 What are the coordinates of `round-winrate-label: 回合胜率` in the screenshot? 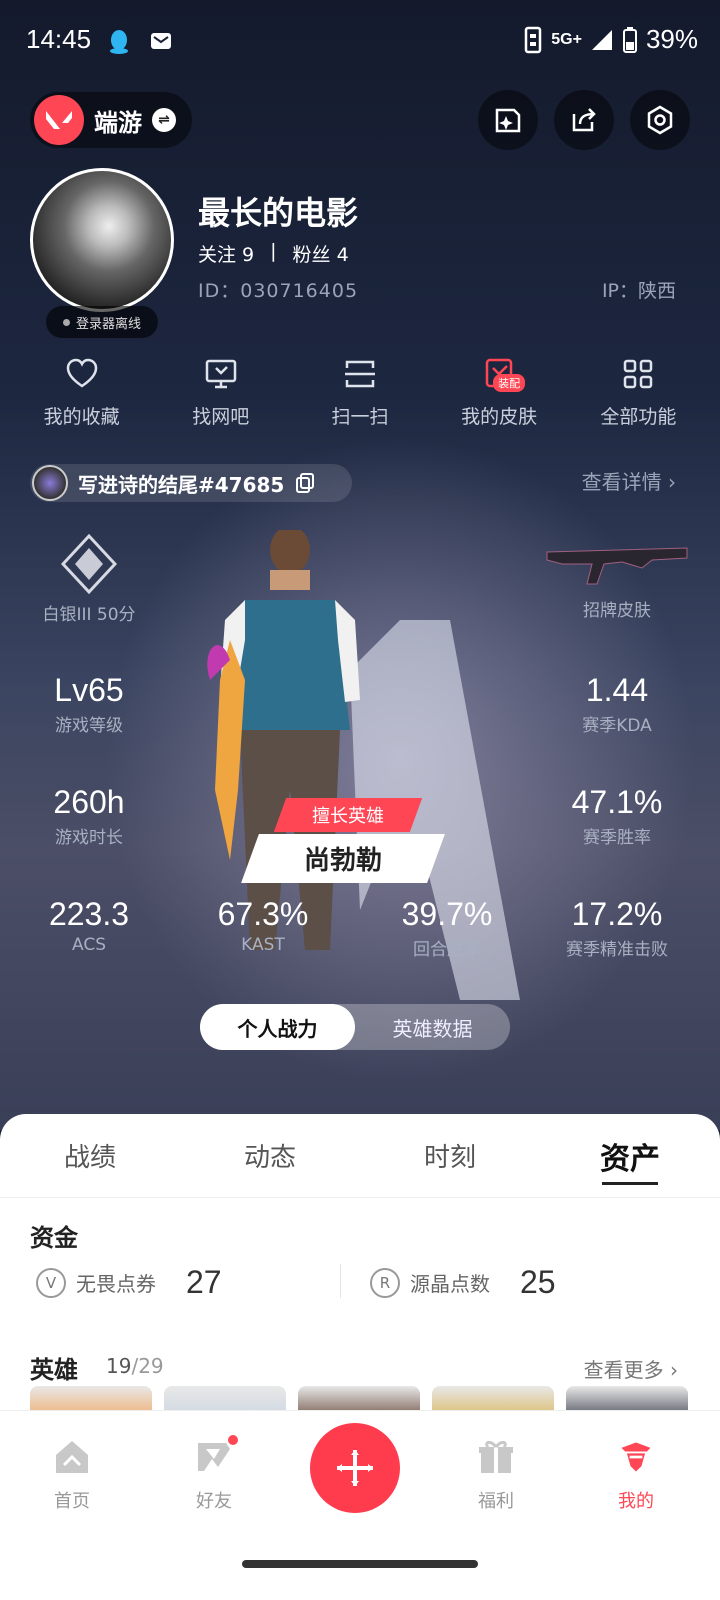 It's located at (447, 950).